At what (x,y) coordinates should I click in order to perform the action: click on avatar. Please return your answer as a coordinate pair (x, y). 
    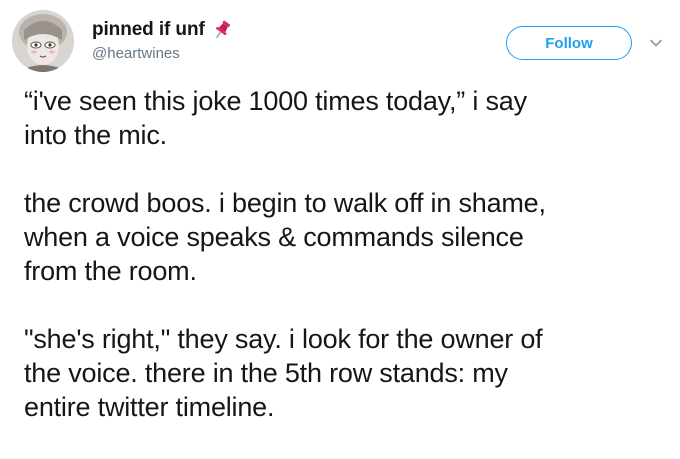
    Looking at the image, I should click on (43, 41).